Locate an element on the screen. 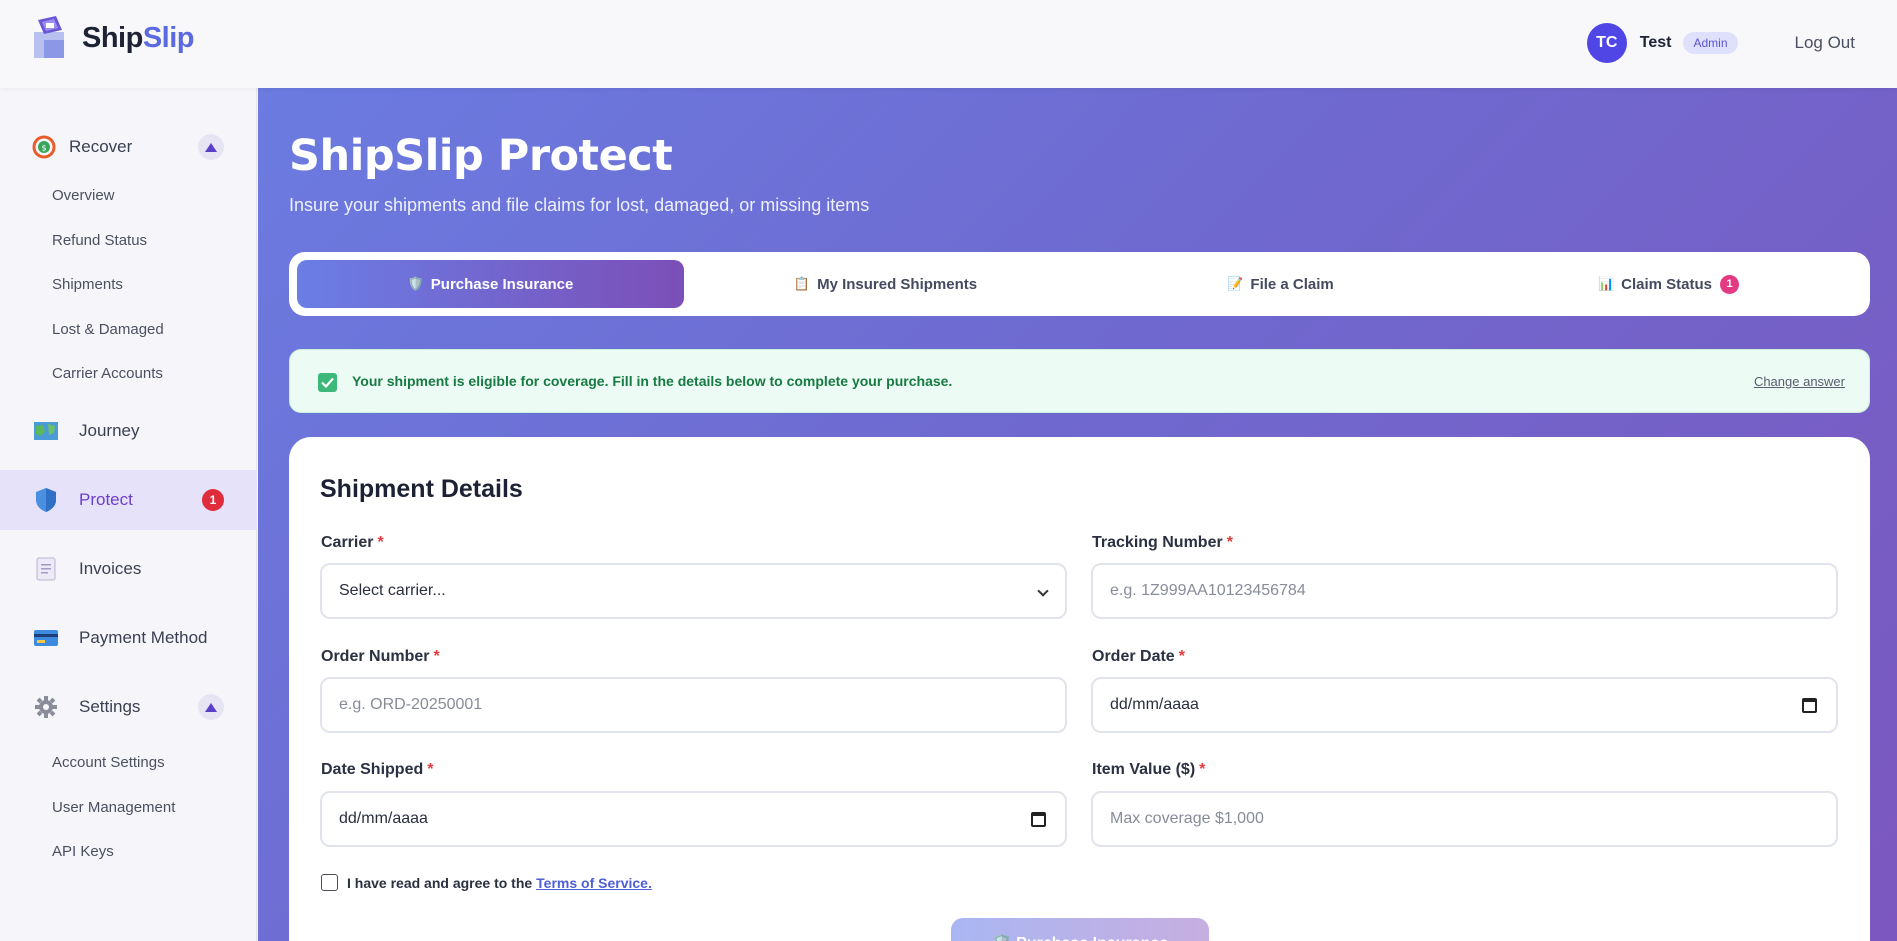 This screenshot has width=1897, height=941. sidebar-subitem-api-keys: API Keys is located at coordinates (83, 851).